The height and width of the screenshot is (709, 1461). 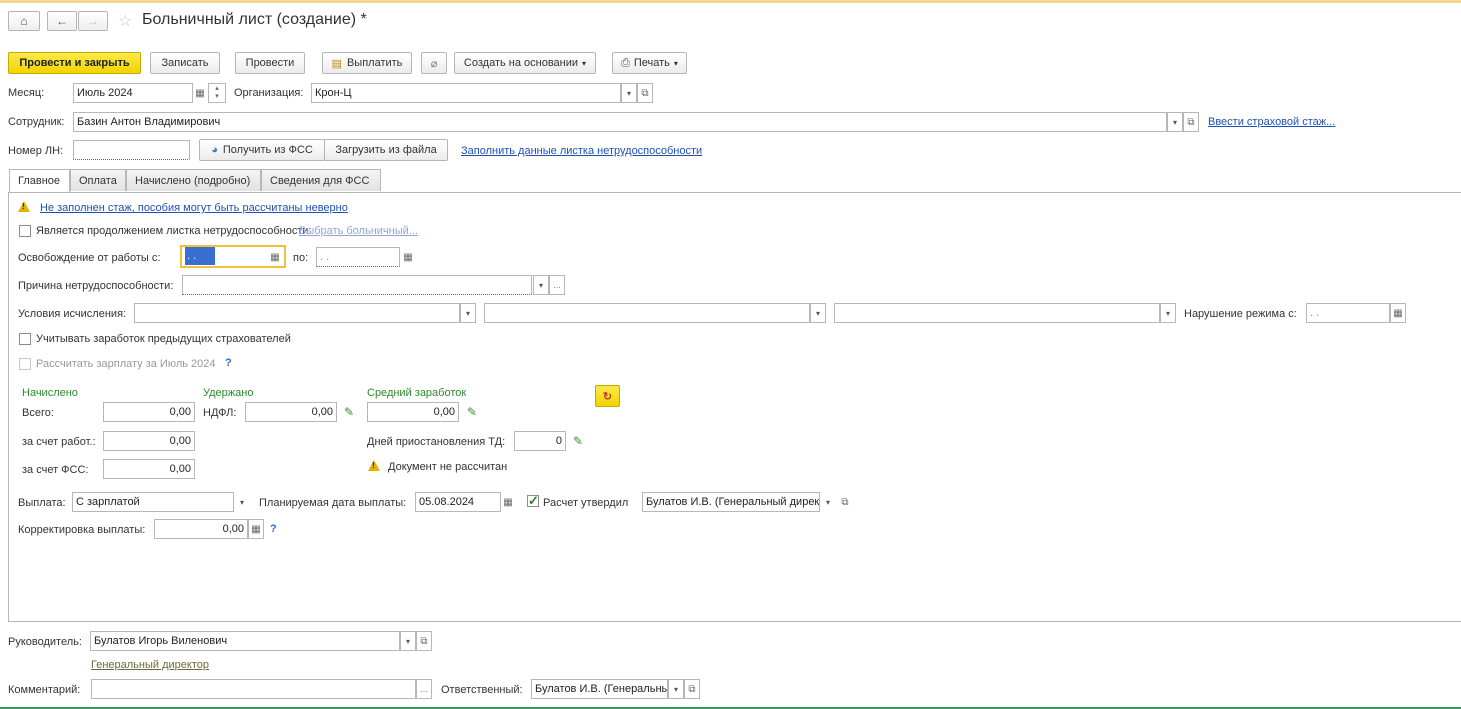 I want to click on arrow-left-icon: ←, so click(x=62, y=21).